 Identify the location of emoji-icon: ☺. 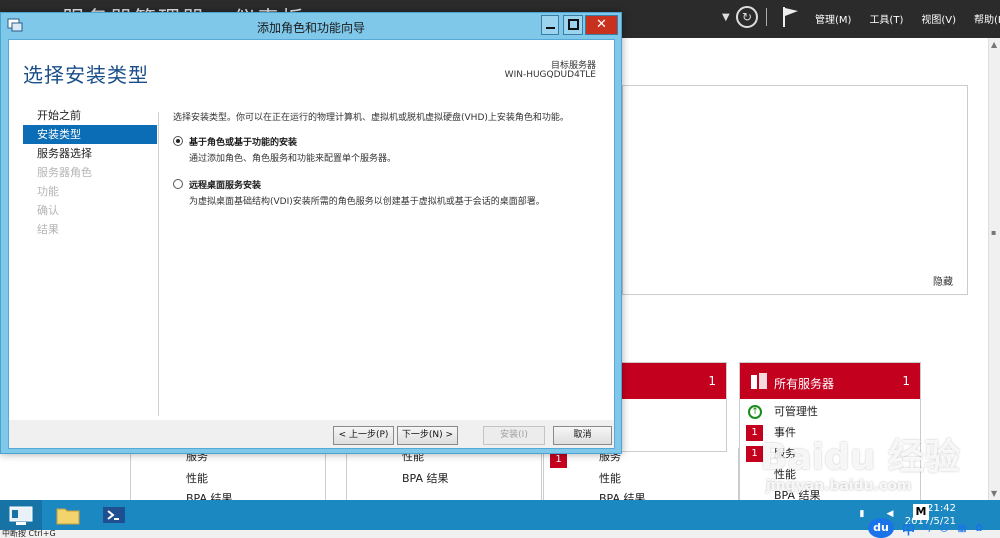
(944, 528).